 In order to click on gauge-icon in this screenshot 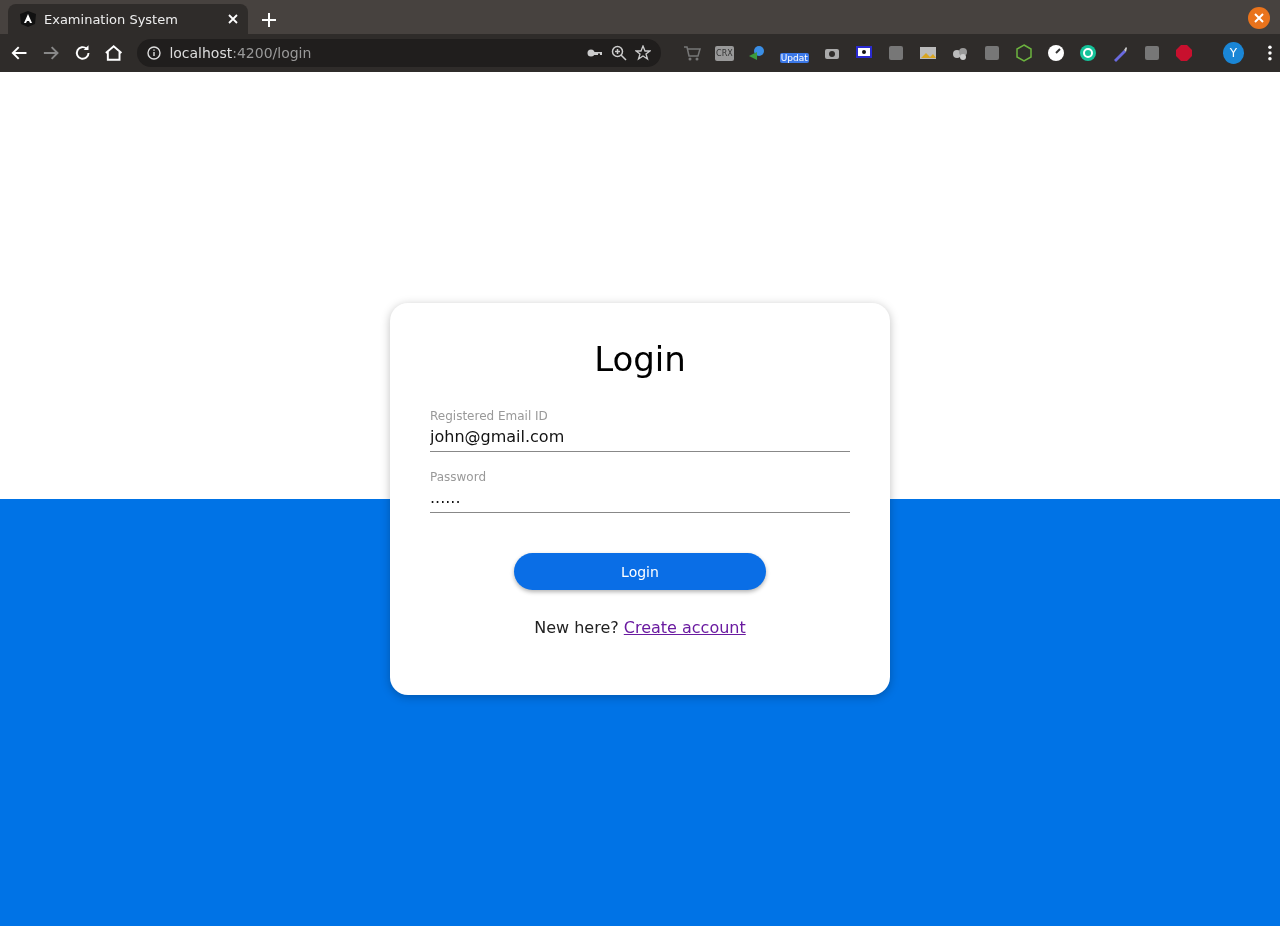, I will do `click(1055, 53)`.